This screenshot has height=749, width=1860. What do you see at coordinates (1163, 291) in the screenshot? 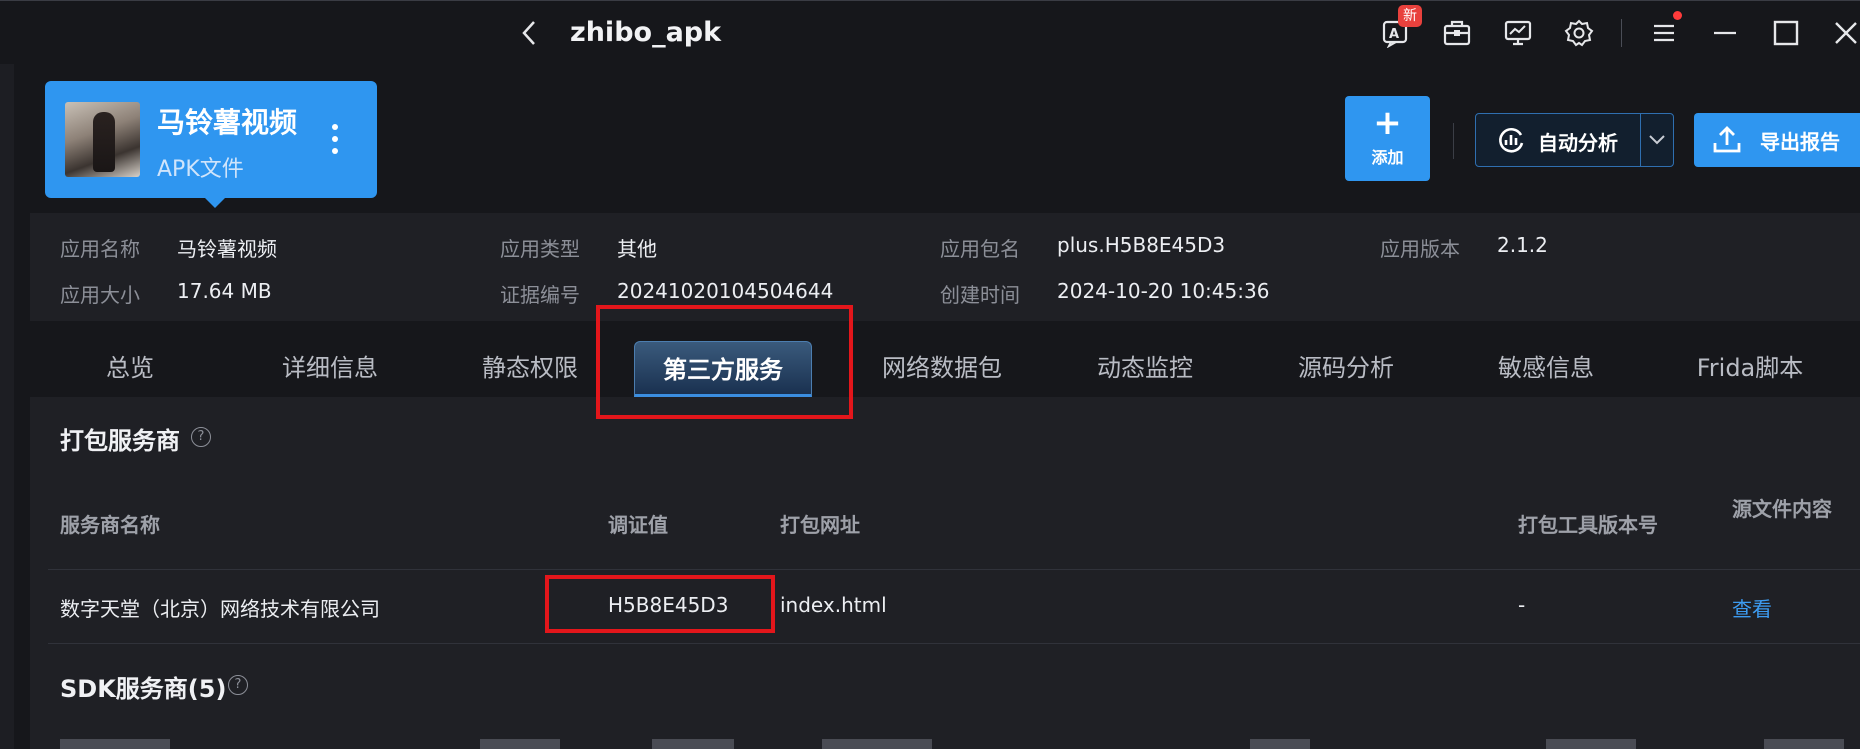
I see `created-value: 2024-10-20 10:45:36` at bounding box center [1163, 291].